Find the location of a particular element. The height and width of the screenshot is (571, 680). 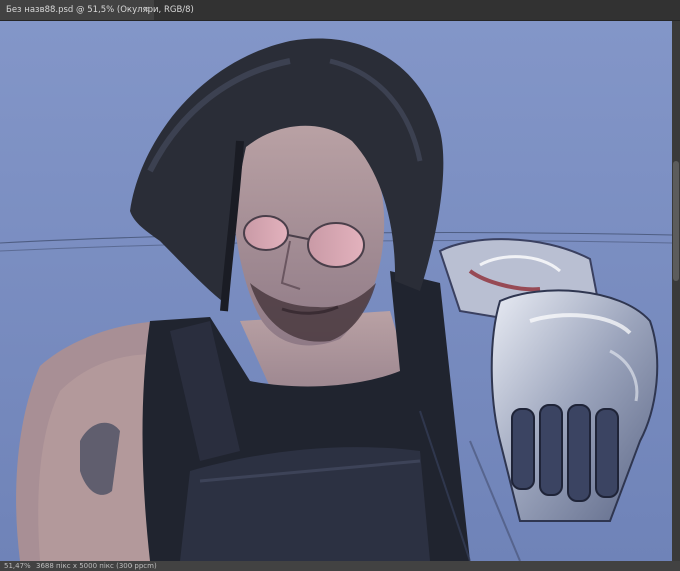

vertical-scrollbar is located at coordinates (676, 291).